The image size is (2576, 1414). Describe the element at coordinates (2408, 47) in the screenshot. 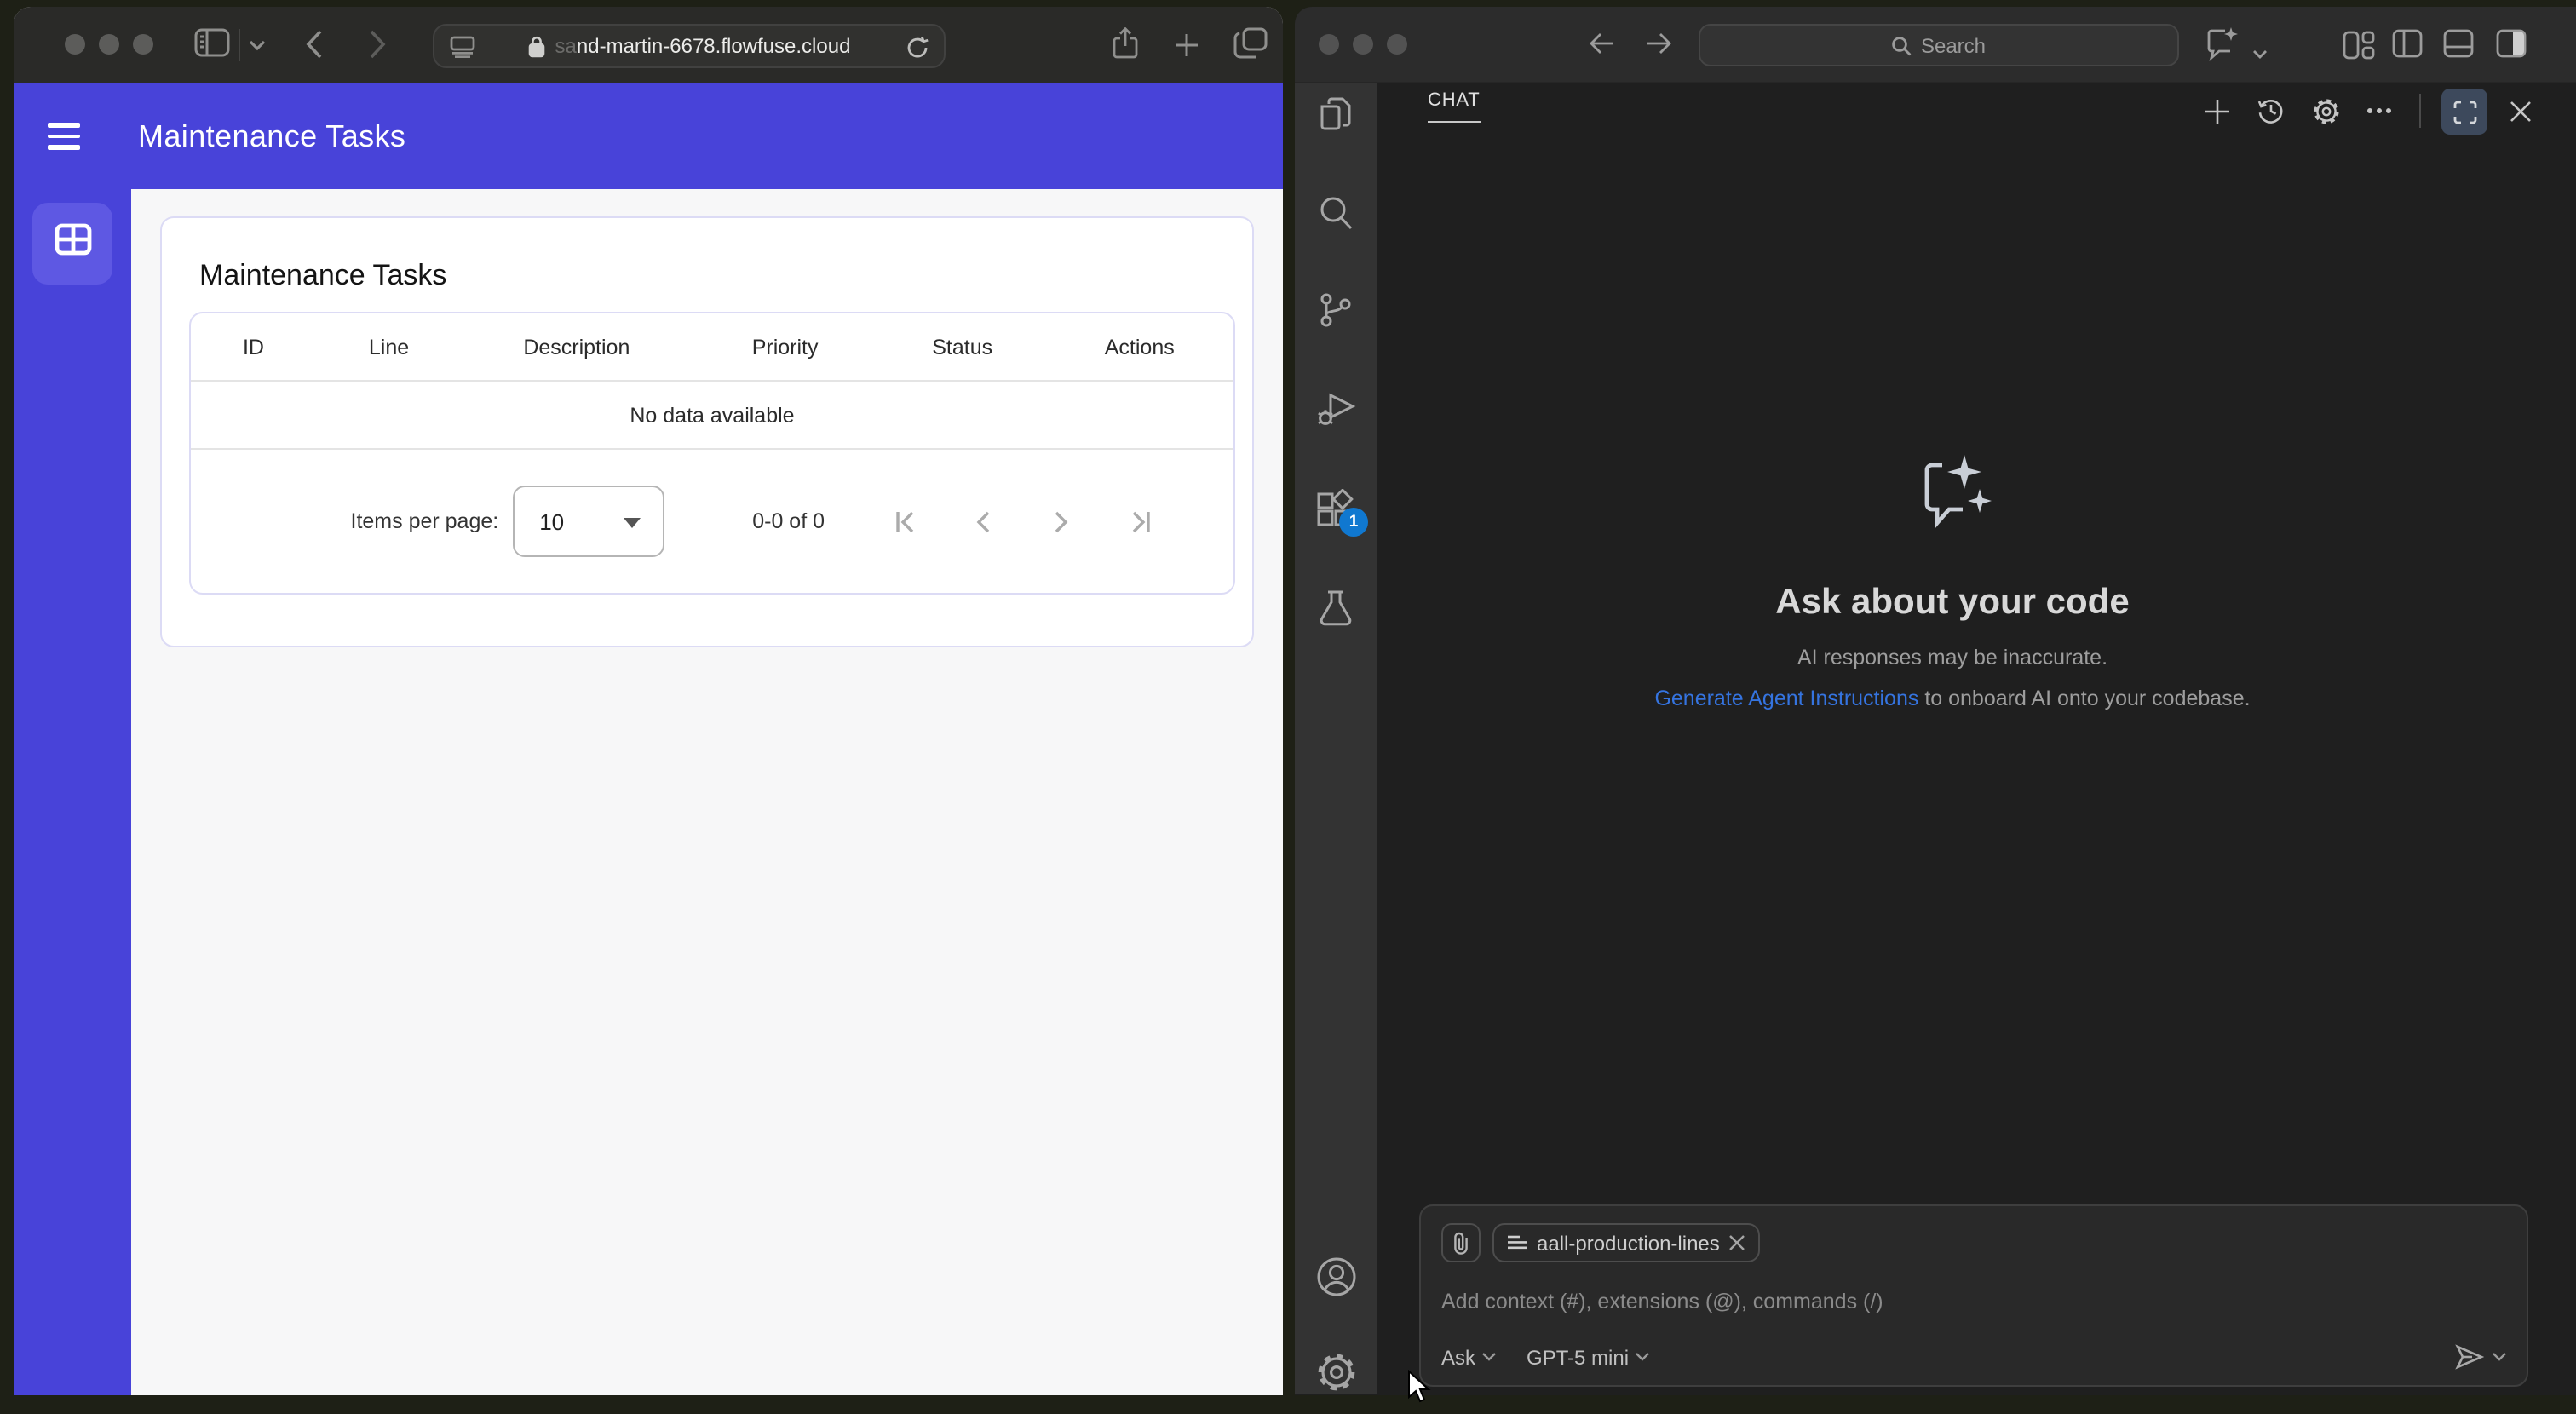

I see `toggle-primary-sidebar-icon` at that location.